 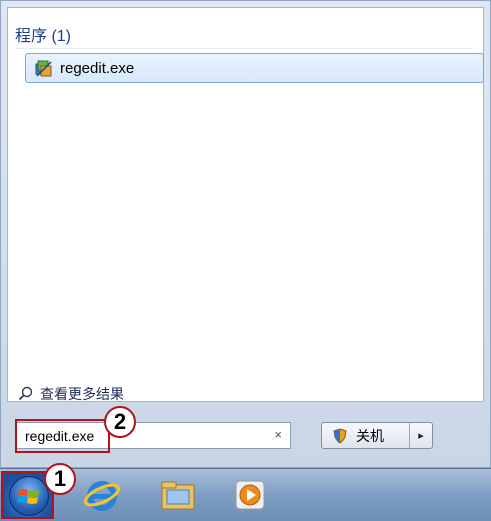 What do you see at coordinates (43, 68) in the screenshot?
I see `regedit-icon` at bounding box center [43, 68].